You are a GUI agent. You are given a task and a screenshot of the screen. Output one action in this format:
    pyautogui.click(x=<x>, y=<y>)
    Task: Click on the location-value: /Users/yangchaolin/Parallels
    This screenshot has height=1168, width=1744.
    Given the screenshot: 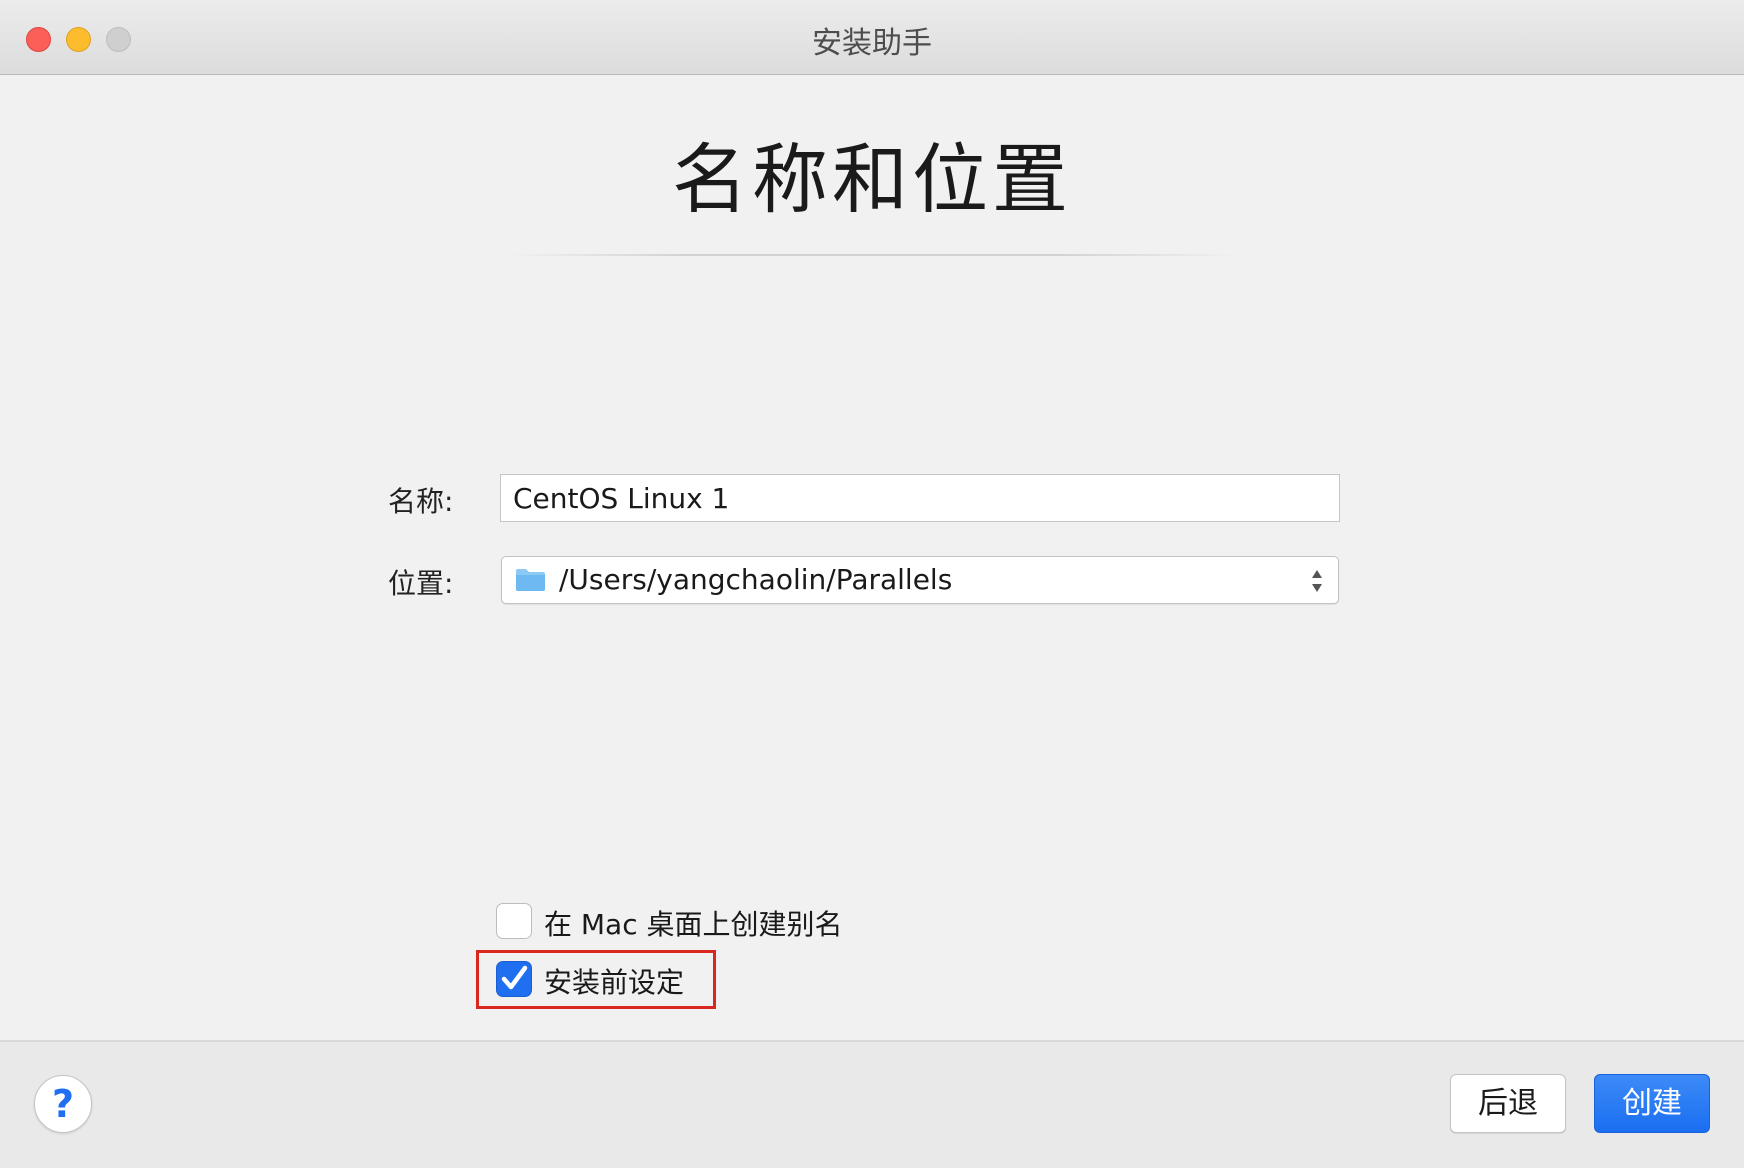 What is the action you would take?
    pyautogui.click(x=756, y=579)
    